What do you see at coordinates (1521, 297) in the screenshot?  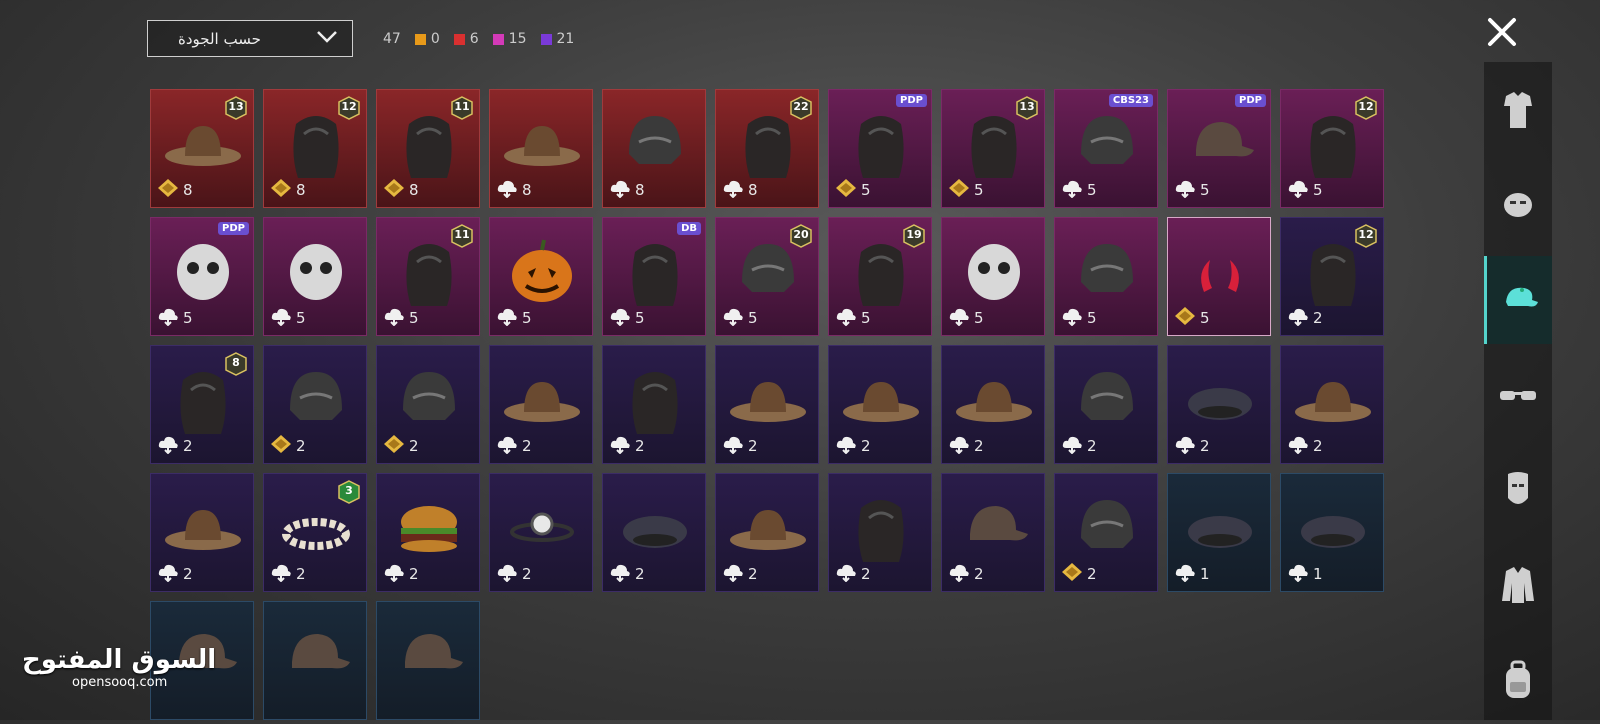 I see `cap-icon` at bounding box center [1521, 297].